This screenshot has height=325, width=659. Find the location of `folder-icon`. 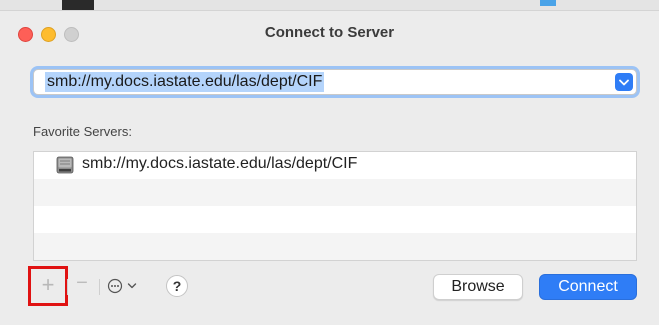

folder-icon is located at coordinates (548, 3).